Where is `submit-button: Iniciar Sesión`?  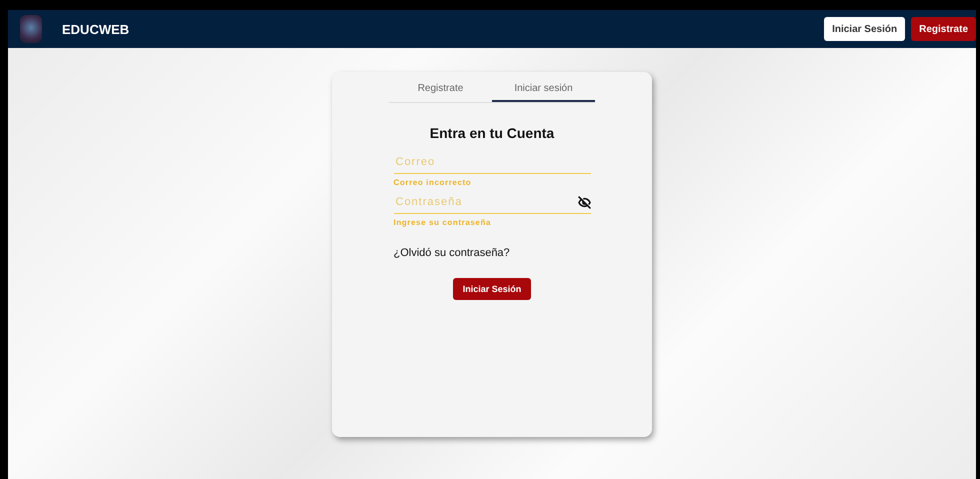
submit-button: Iniciar Sesión is located at coordinates (492, 289).